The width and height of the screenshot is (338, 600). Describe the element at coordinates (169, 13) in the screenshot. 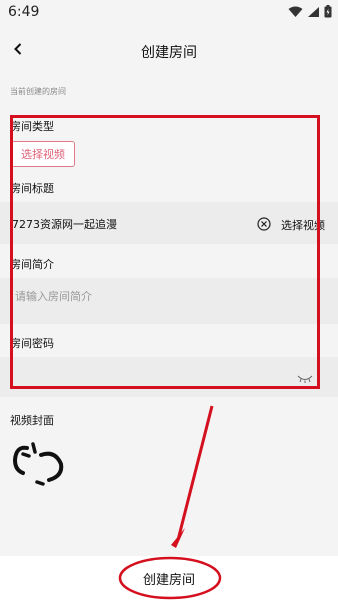

I see `status-bar: 6:49` at that location.